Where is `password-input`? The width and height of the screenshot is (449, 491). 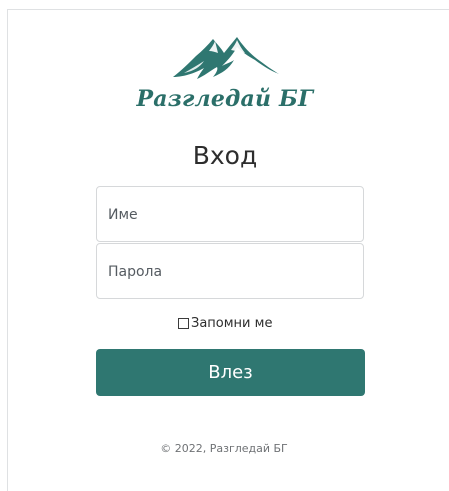
password-input is located at coordinates (228, 272).